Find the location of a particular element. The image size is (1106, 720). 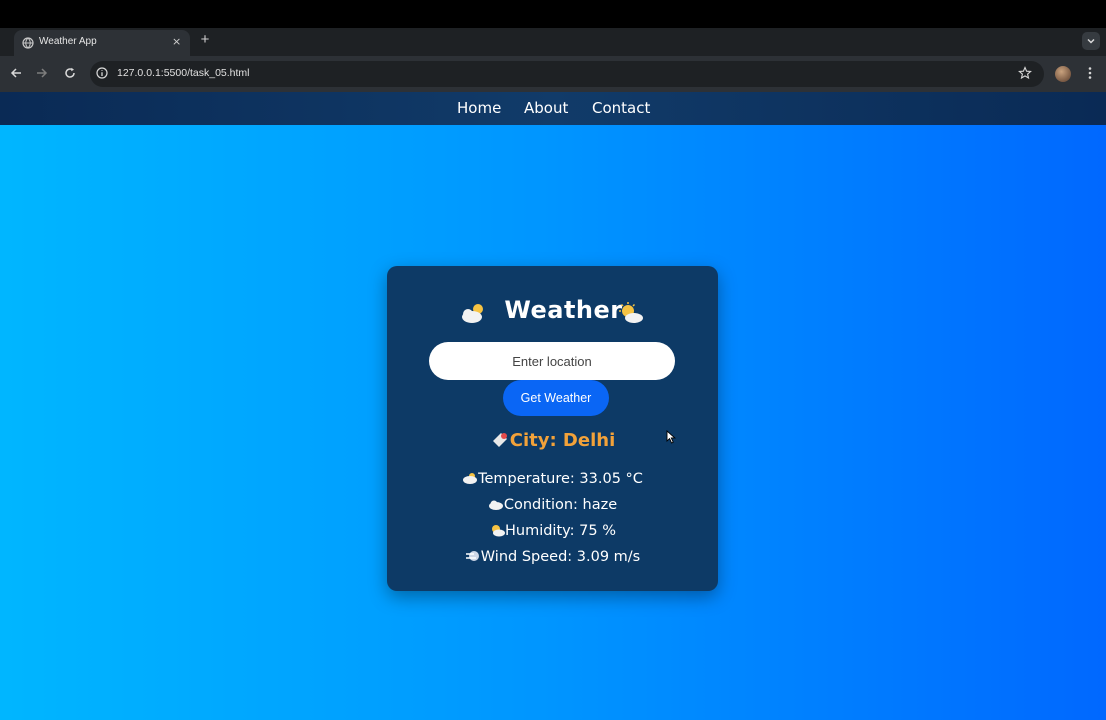

globe-icon is located at coordinates (28, 43).